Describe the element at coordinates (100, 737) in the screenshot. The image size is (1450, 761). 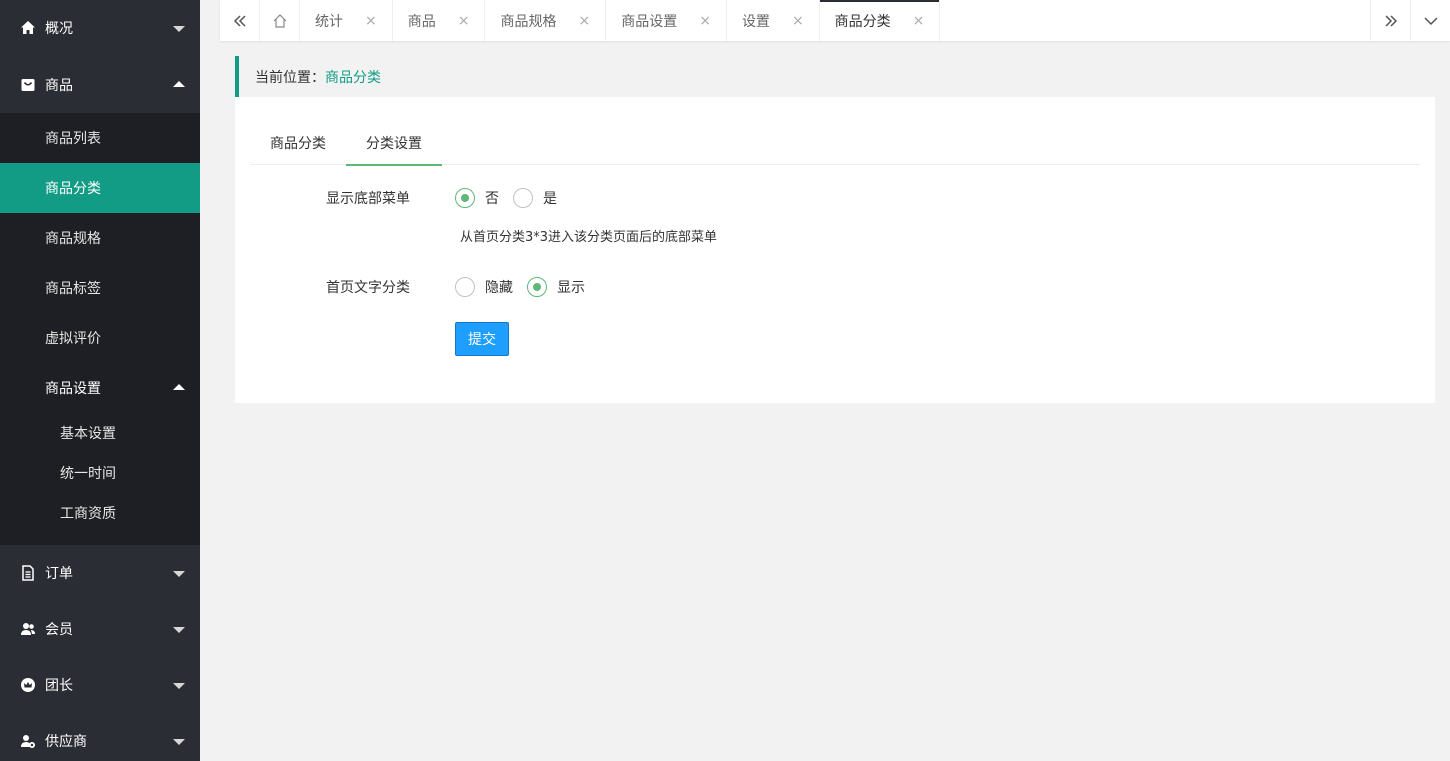
I see `nav-supplier: 供应商` at that location.